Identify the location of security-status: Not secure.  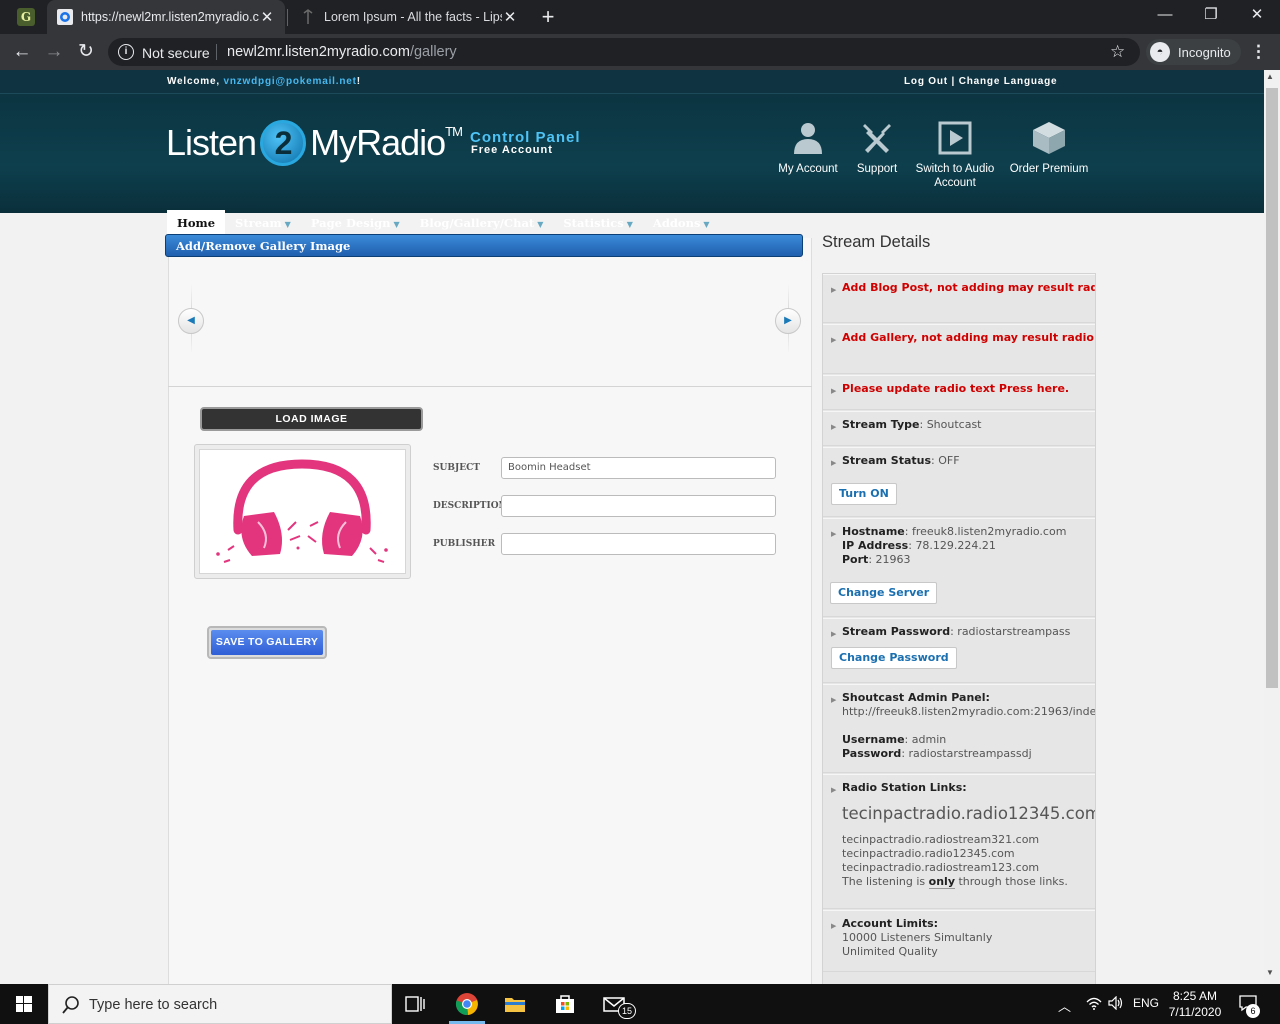
(176, 53).